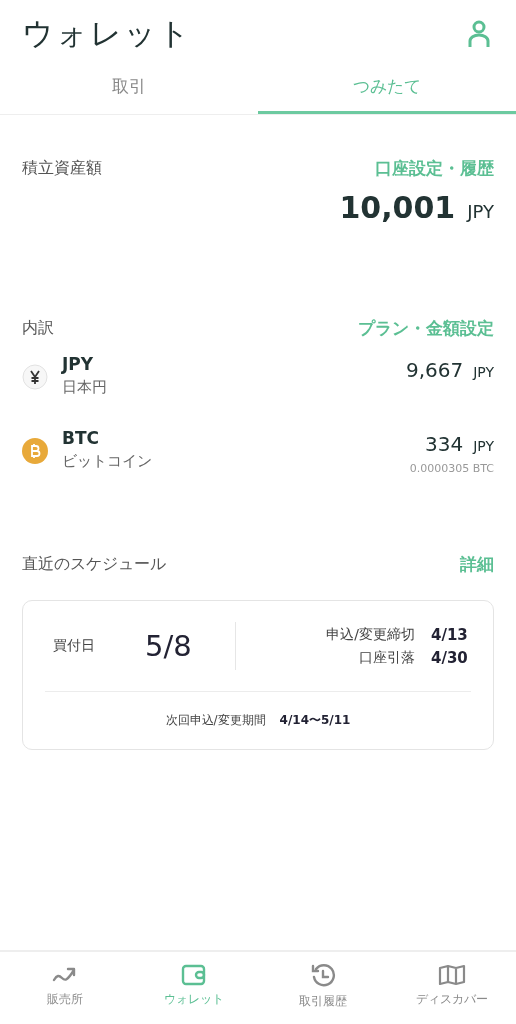 This screenshot has height=1024, width=516. I want to click on nav-item: 取引履歴, so click(322, 988).